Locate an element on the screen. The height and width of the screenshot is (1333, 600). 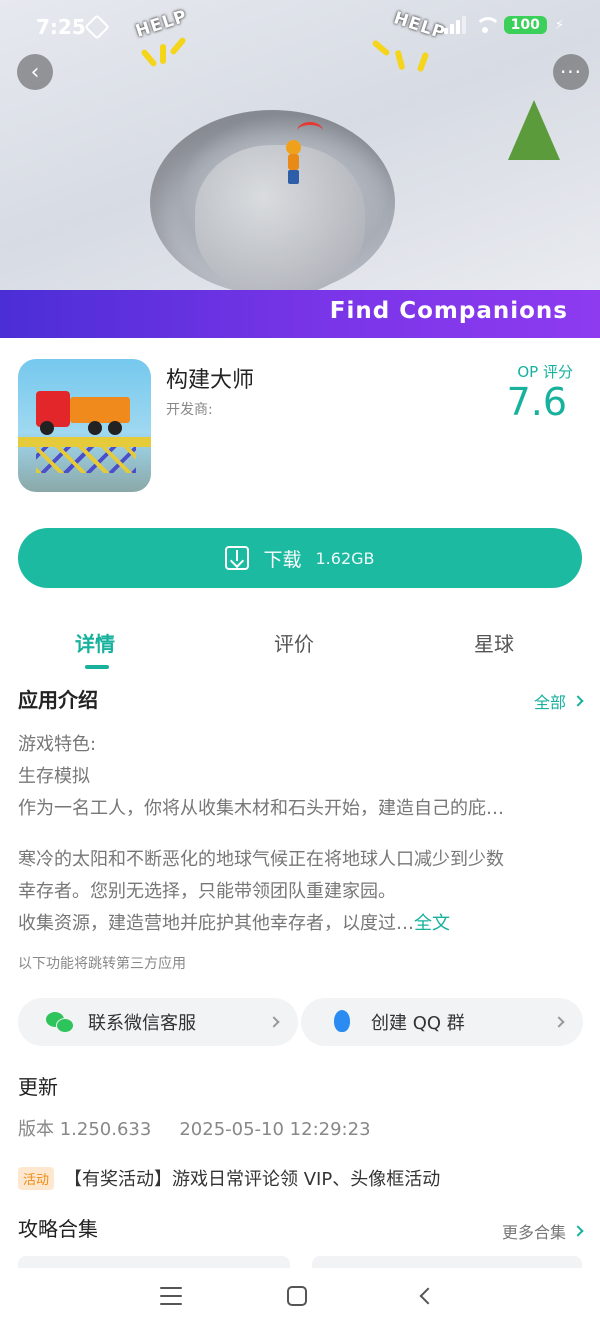
tab-details: 详情 is located at coordinates (95, 642).